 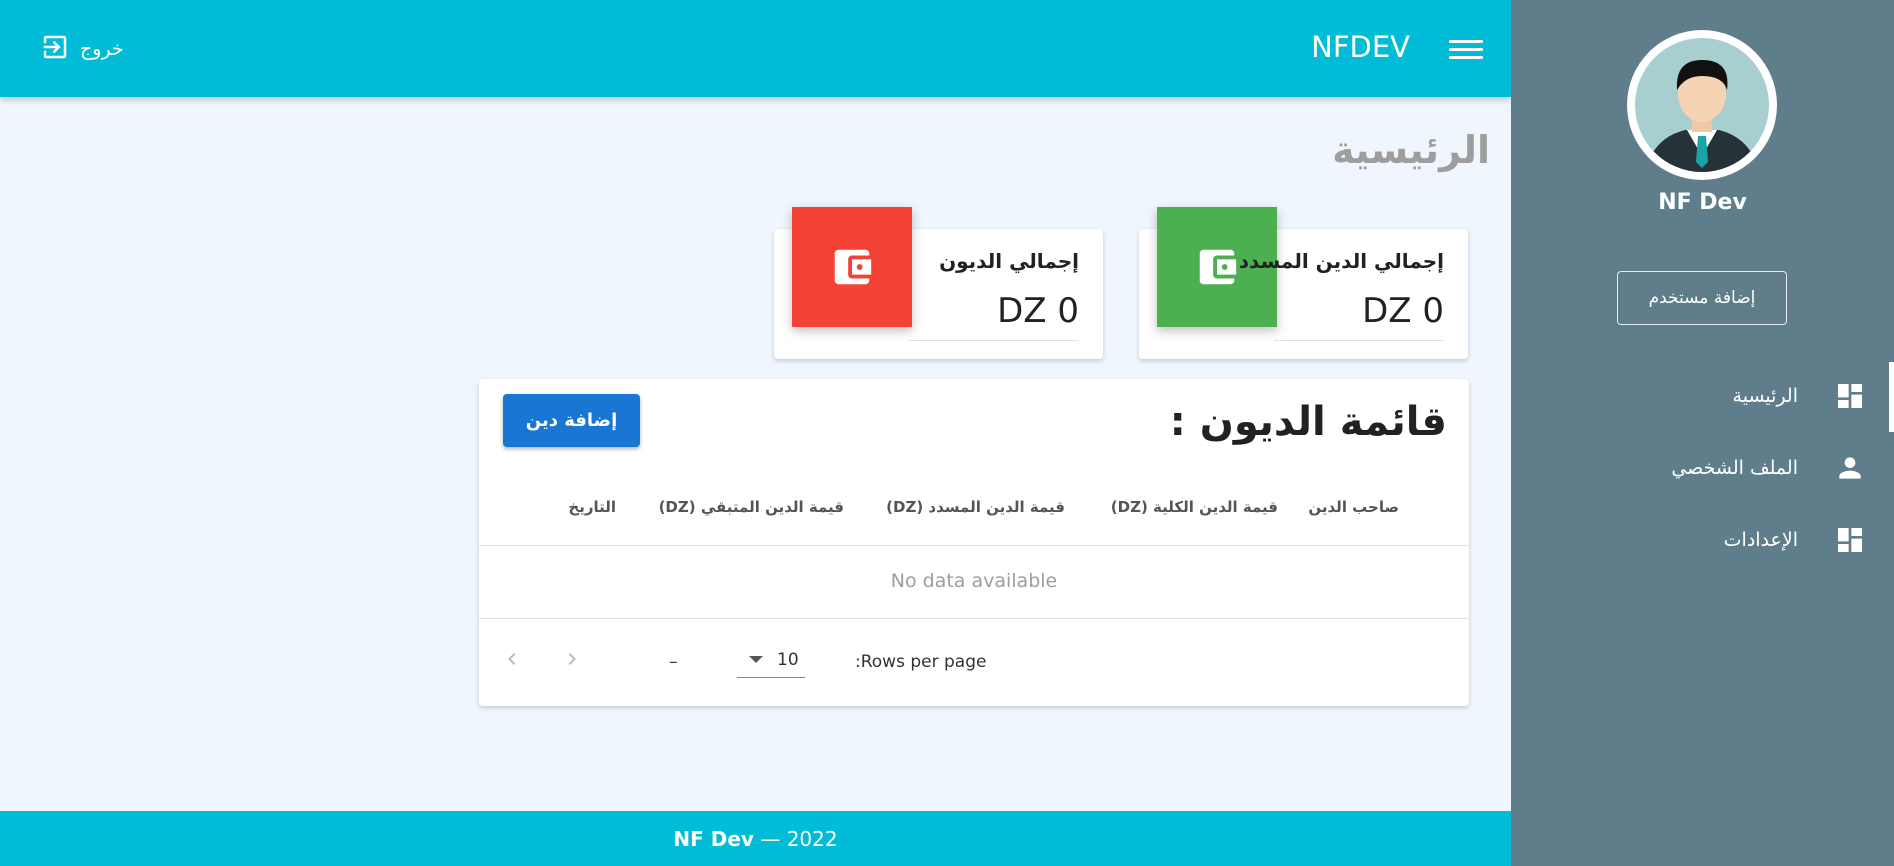 I want to click on dropdown-arrow-icon, so click(x=756, y=659).